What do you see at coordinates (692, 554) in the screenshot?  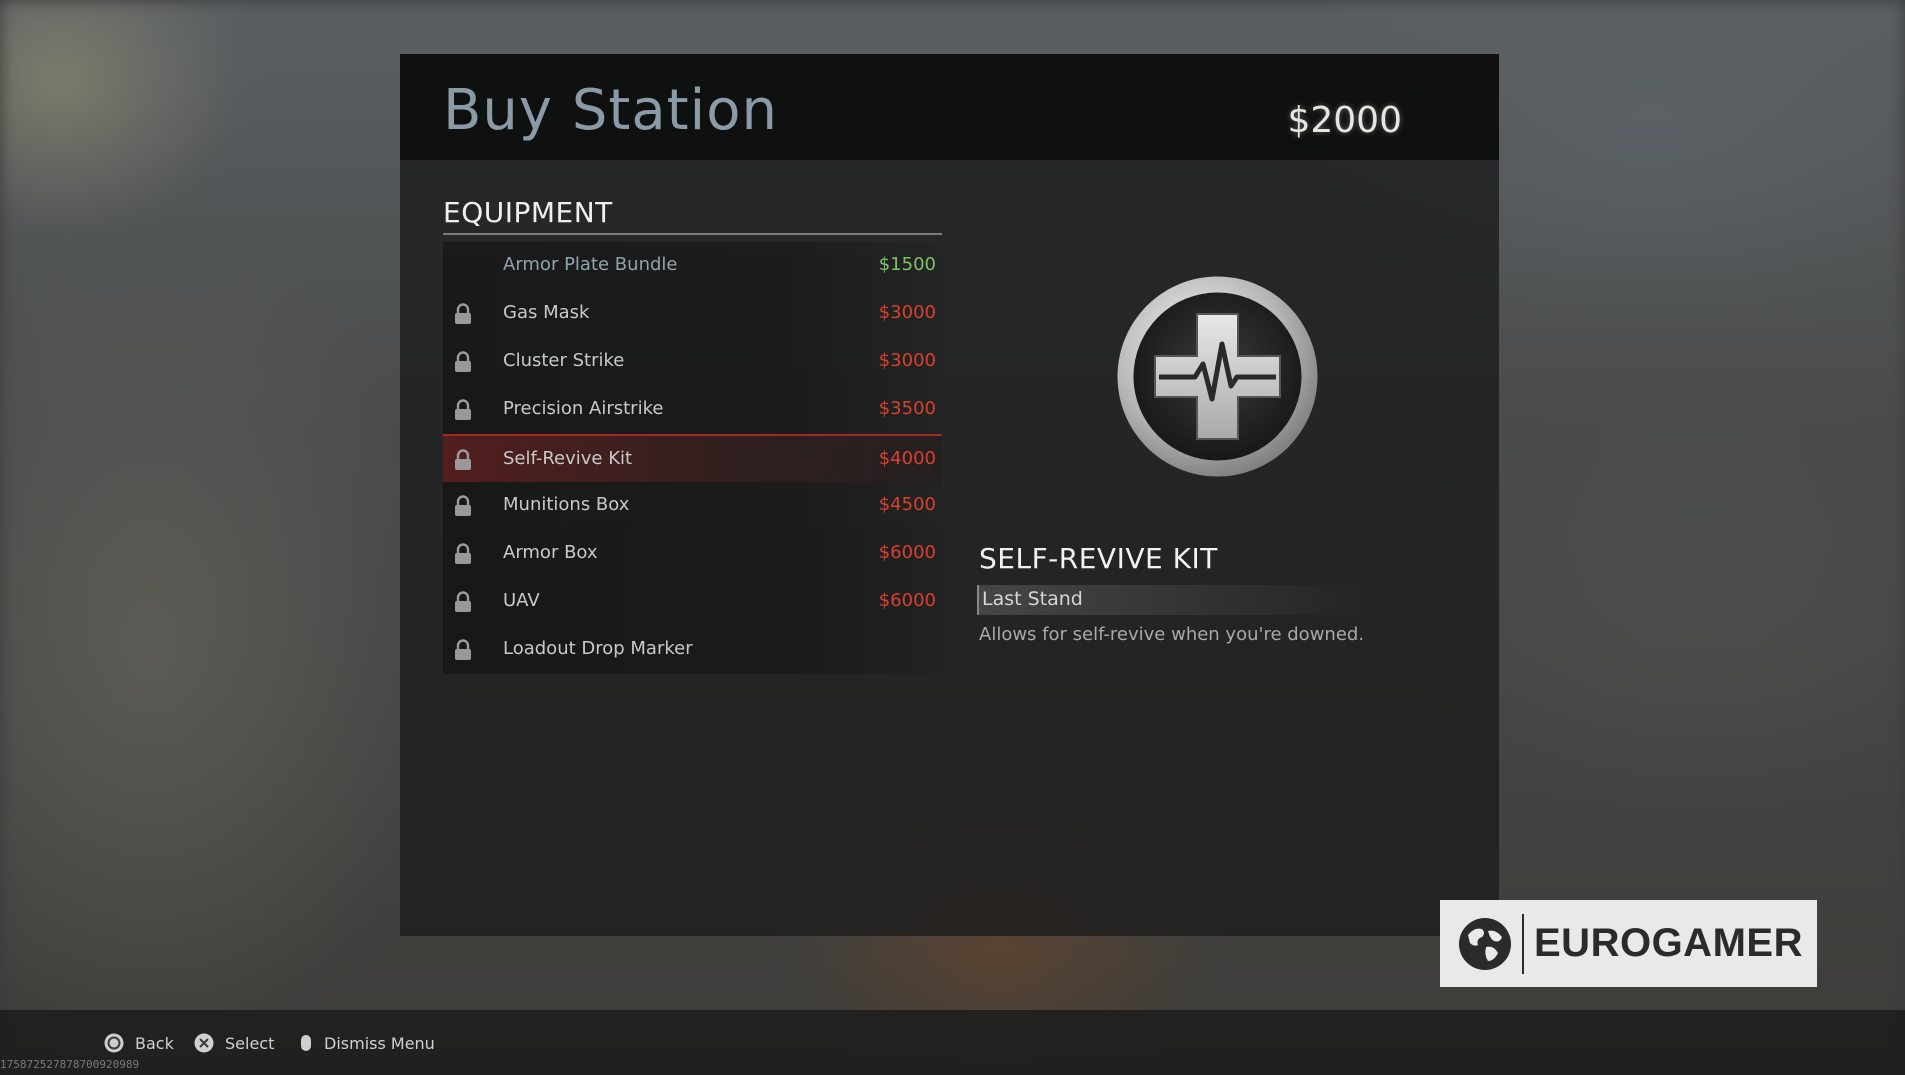 I see `equipment-item: Armor Box $6000` at bounding box center [692, 554].